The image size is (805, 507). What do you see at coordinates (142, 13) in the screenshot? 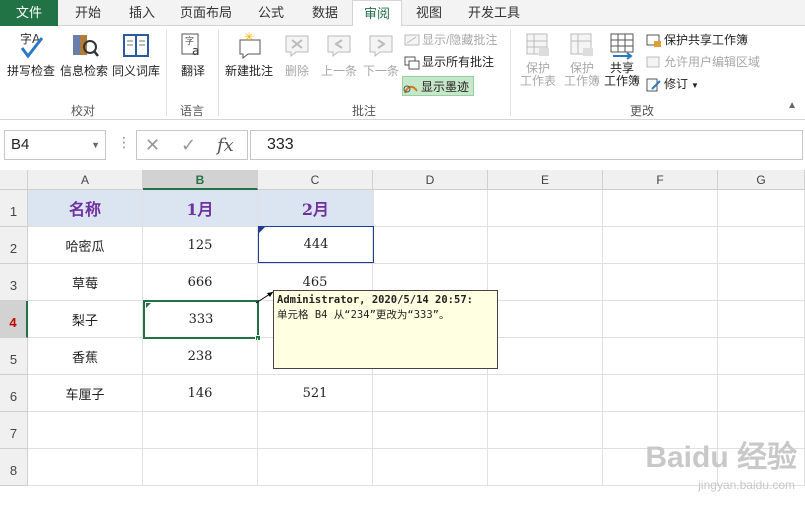
I see `tab-insert: 插入` at bounding box center [142, 13].